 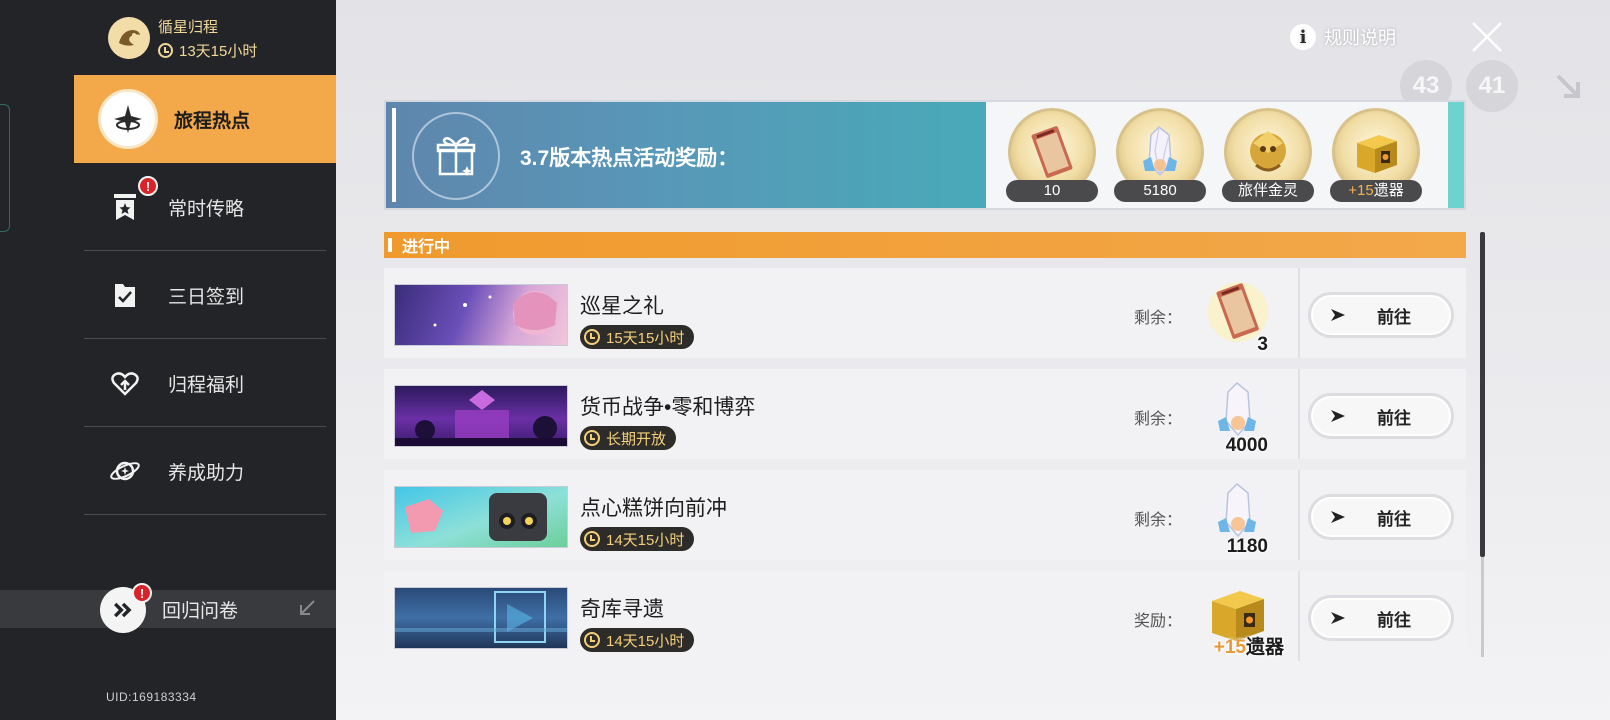 What do you see at coordinates (205, 119) in the screenshot?
I see `sidebar-item-journey-hotspot: 旅程热点` at bounding box center [205, 119].